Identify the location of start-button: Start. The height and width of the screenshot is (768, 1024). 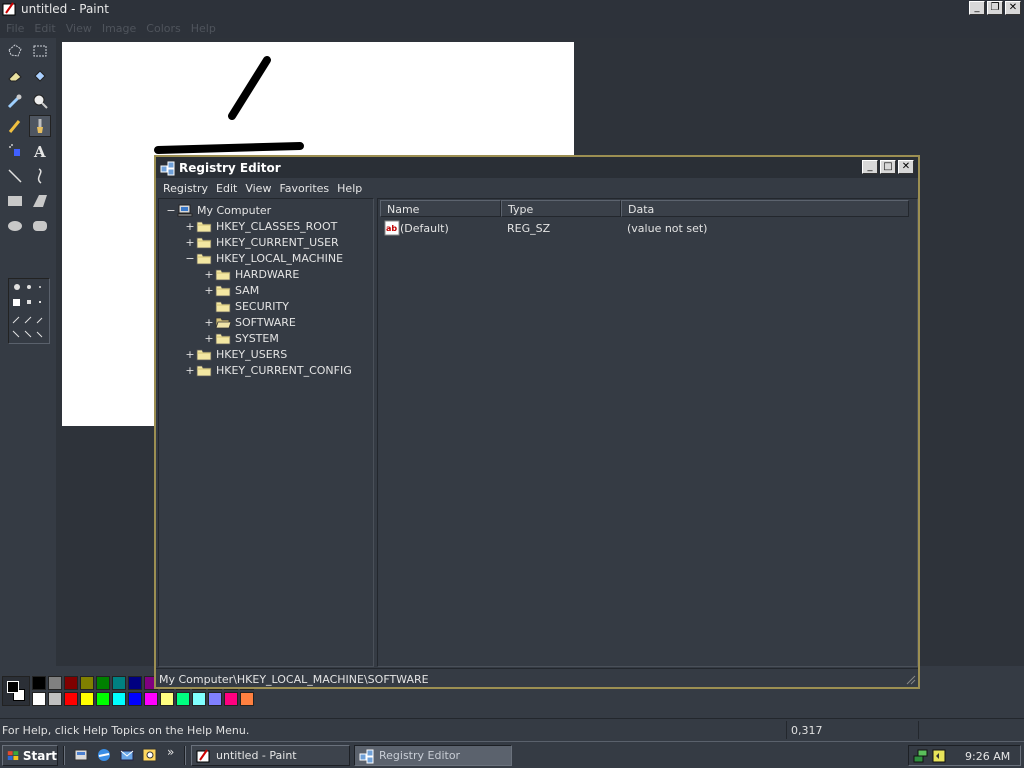
(30, 755).